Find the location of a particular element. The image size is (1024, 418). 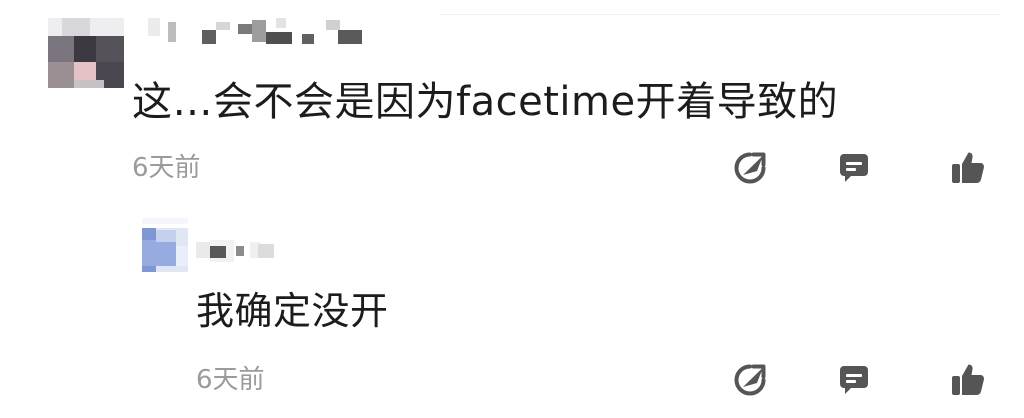

reply-share-button is located at coordinates (750, 380).